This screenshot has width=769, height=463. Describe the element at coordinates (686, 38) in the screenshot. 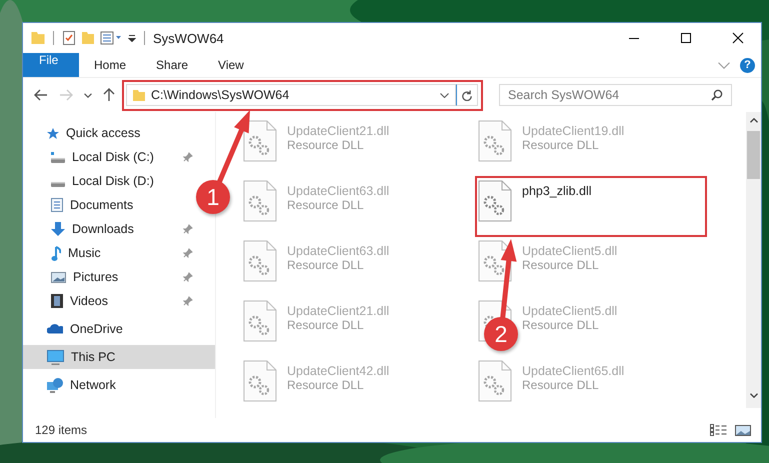

I see `maximize-icon` at that location.